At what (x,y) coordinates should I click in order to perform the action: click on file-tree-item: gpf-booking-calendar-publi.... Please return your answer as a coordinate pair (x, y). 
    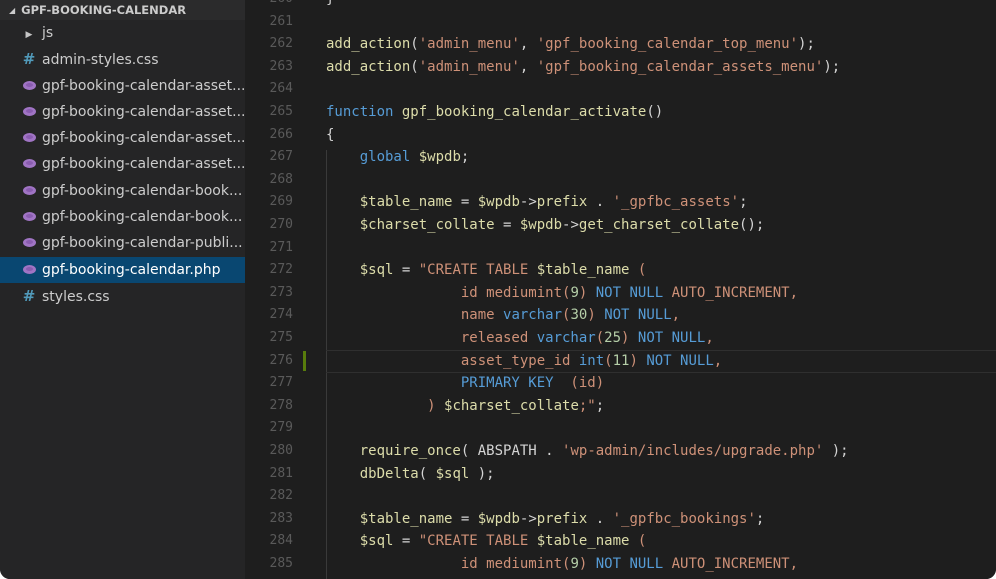
    Looking at the image, I should click on (122, 243).